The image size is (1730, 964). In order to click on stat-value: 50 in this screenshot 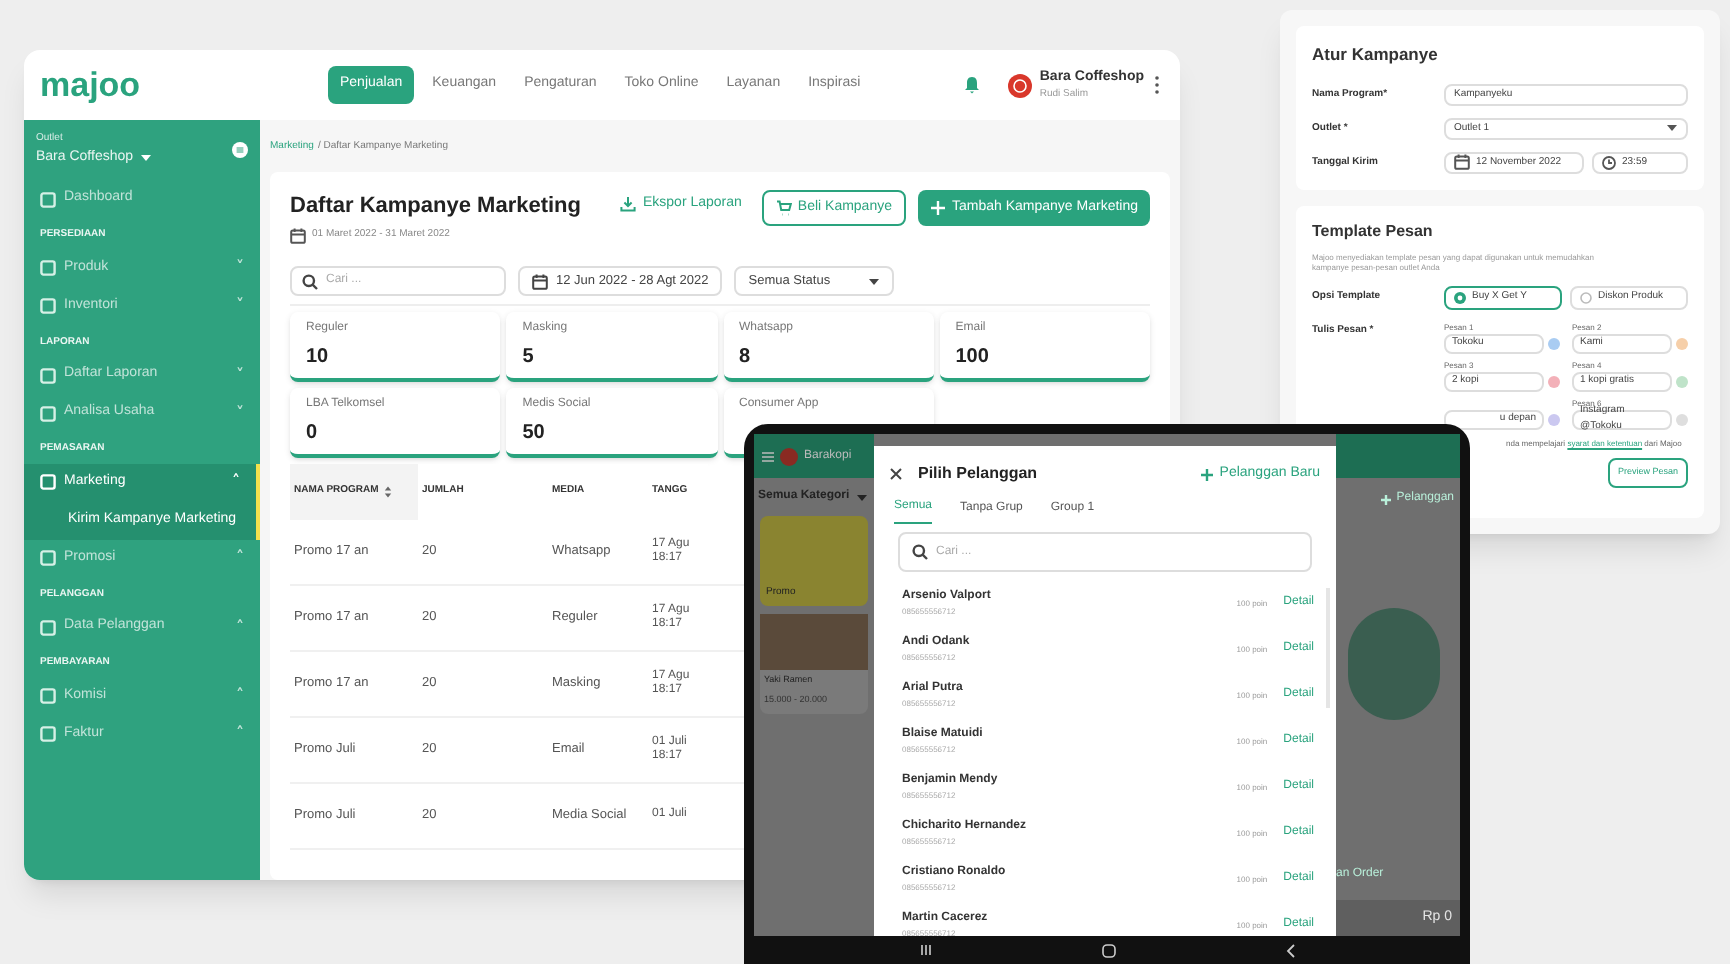, I will do `click(534, 434)`.